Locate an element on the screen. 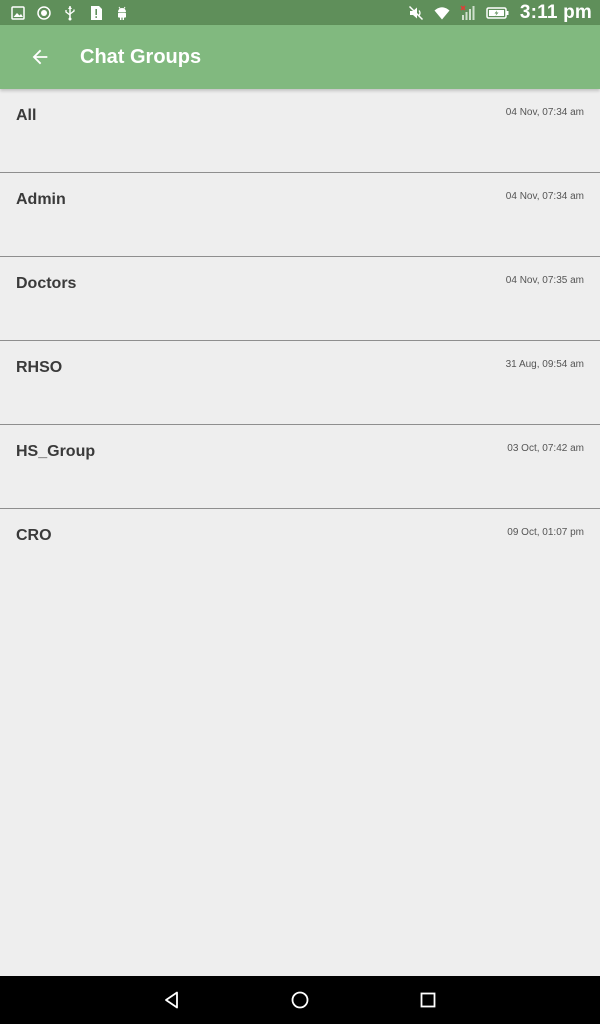 This screenshot has width=600, height=1024. group-timestamp: 09 Oct, 01:07 pm is located at coordinates (545, 532).